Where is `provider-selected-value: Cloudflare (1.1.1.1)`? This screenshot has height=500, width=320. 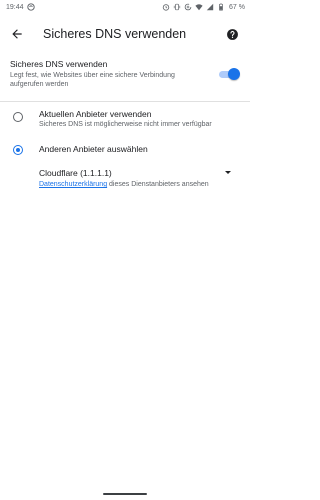
provider-selected-value: Cloudflare (1.1.1.1) is located at coordinates (75, 173).